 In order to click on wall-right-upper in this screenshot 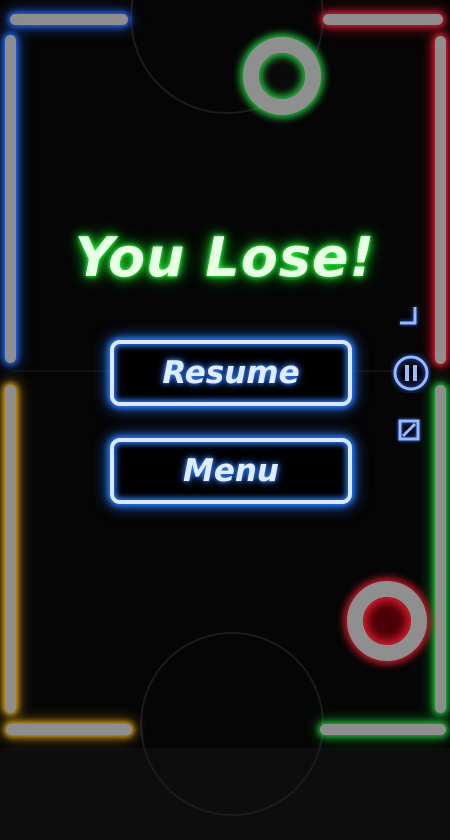, I will do `click(440, 200)`.